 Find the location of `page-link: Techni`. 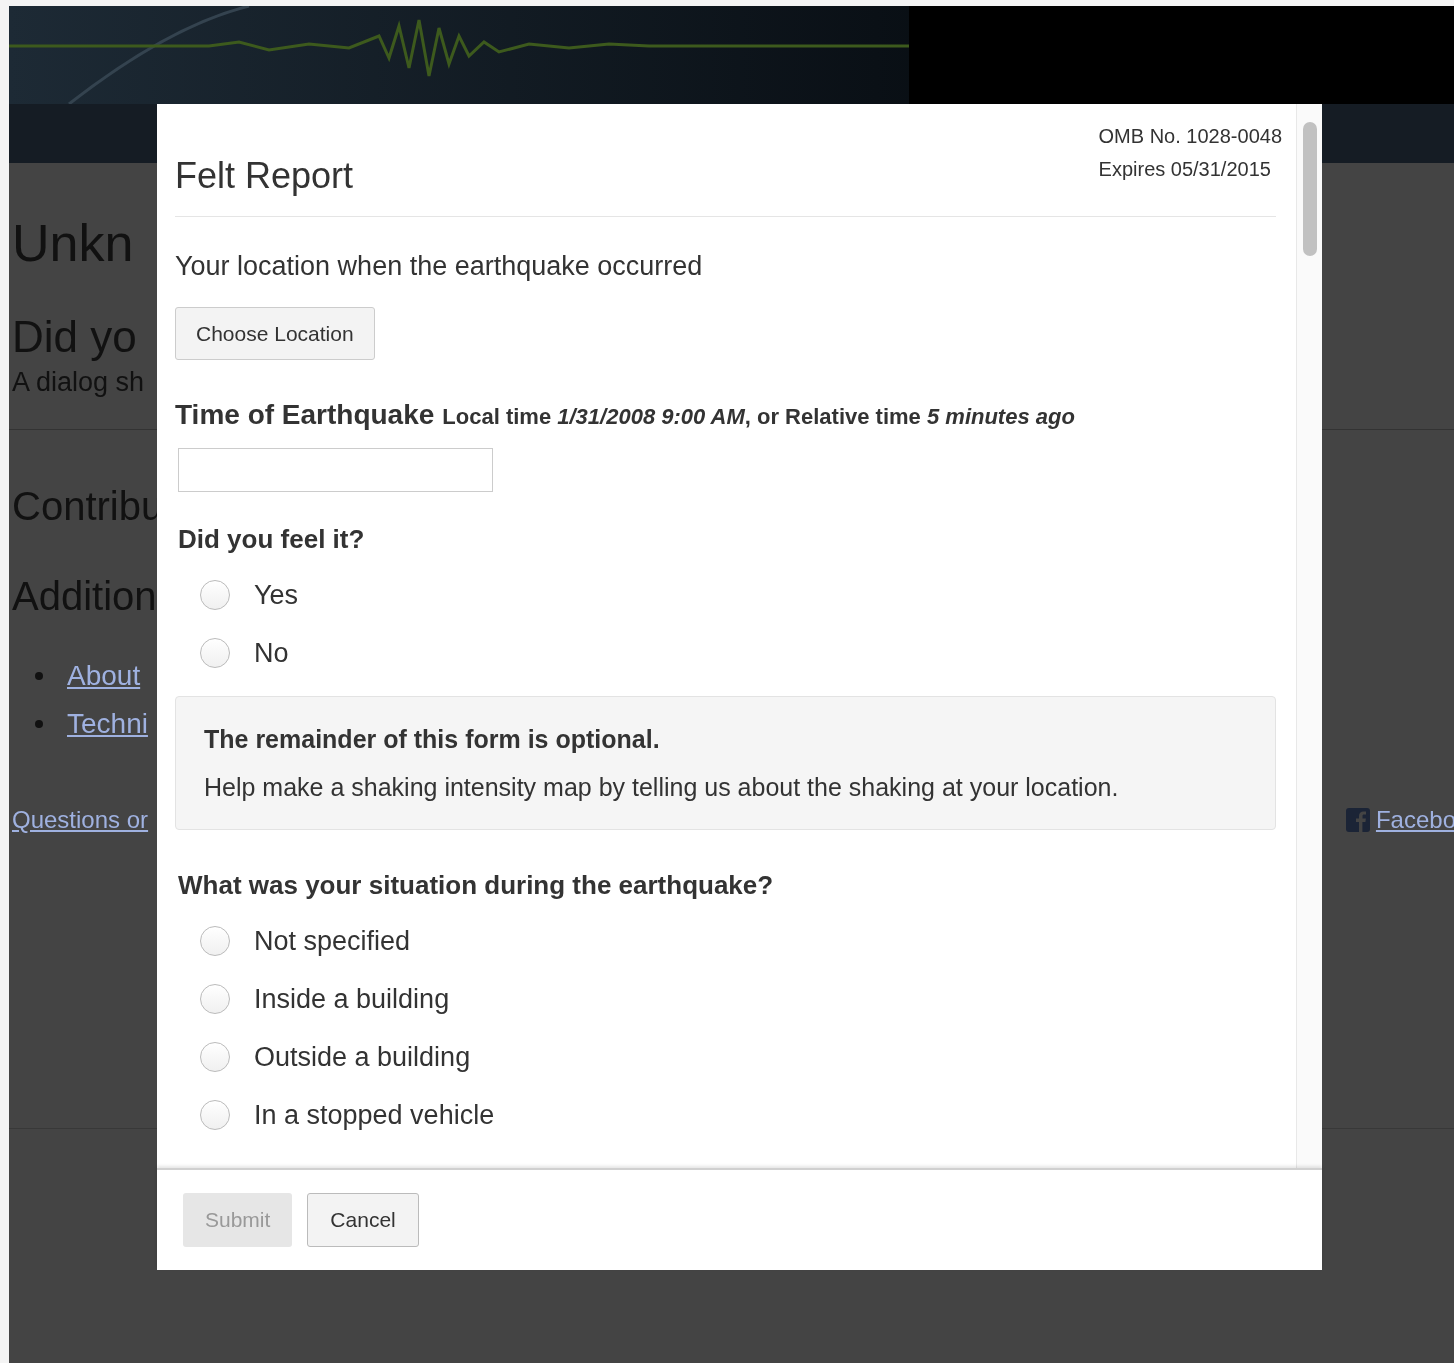

page-link: Techni is located at coordinates (107, 724).